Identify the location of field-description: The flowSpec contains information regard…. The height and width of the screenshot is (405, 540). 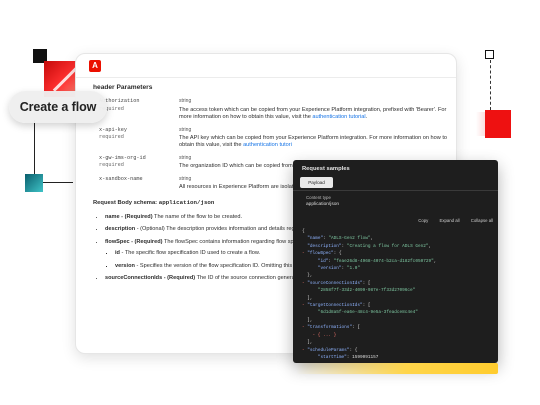
(231, 241).